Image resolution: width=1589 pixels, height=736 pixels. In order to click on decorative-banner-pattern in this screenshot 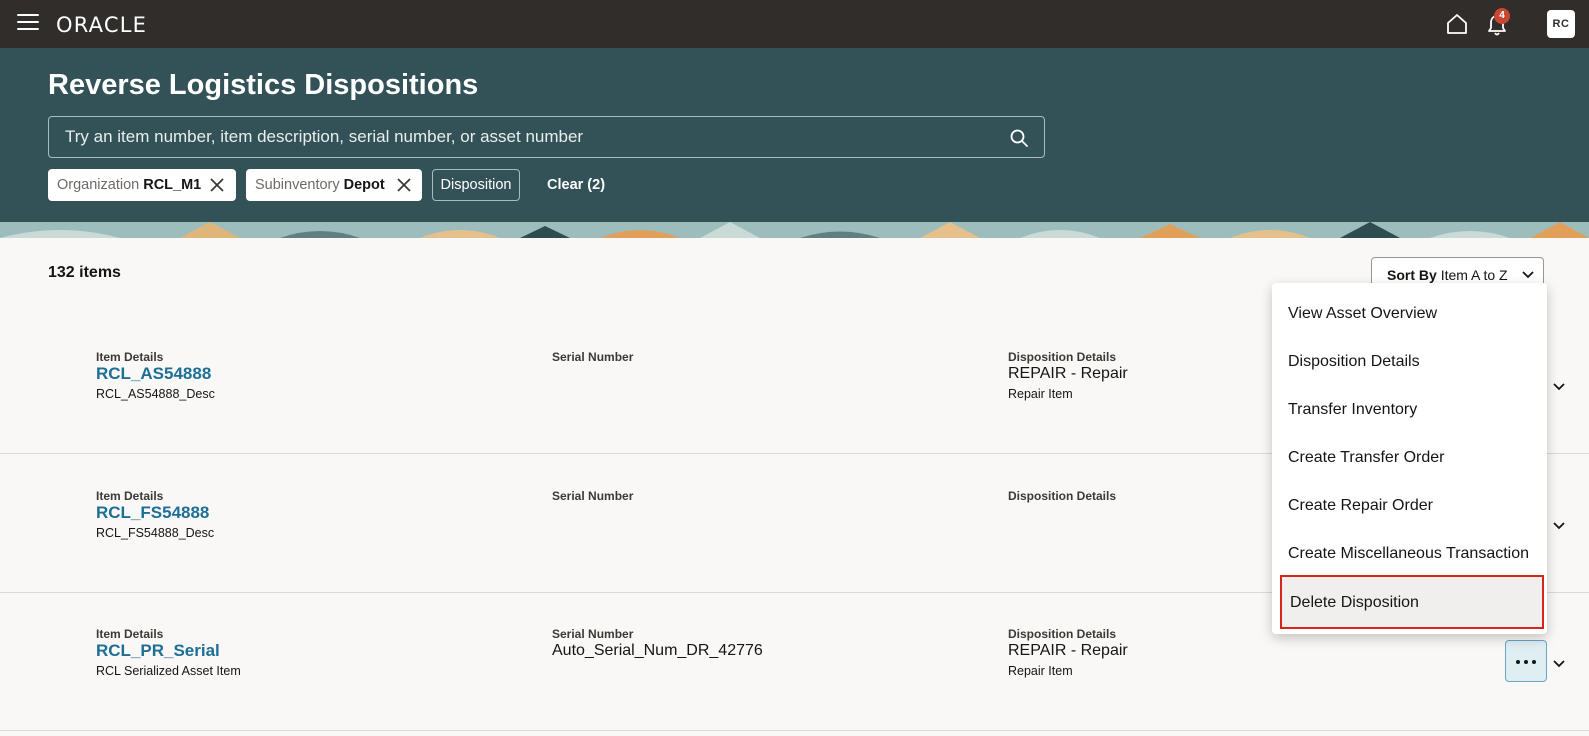, I will do `click(794, 230)`.